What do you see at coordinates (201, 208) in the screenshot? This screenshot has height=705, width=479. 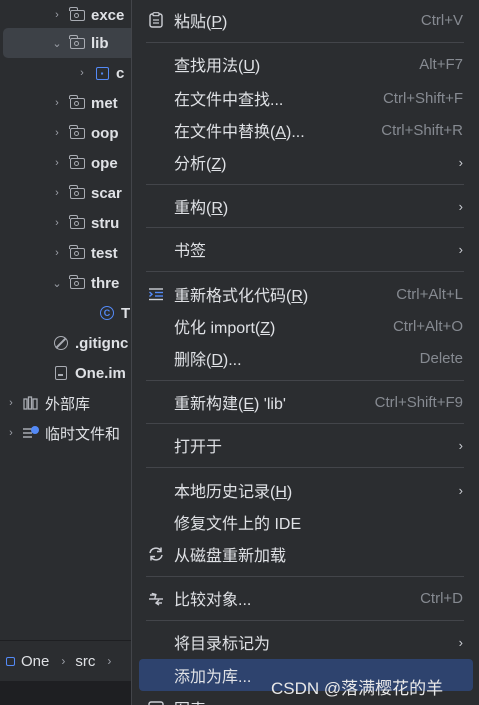 I see `menu-item-label: 重构(R)` at bounding box center [201, 208].